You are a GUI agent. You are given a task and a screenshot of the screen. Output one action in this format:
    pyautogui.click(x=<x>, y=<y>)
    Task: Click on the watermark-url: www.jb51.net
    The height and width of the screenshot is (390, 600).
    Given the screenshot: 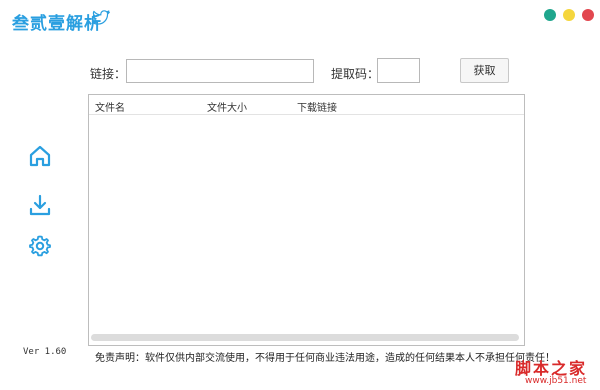 What is the action you would take?
    pyautogui.click(x=556, y=381)
    